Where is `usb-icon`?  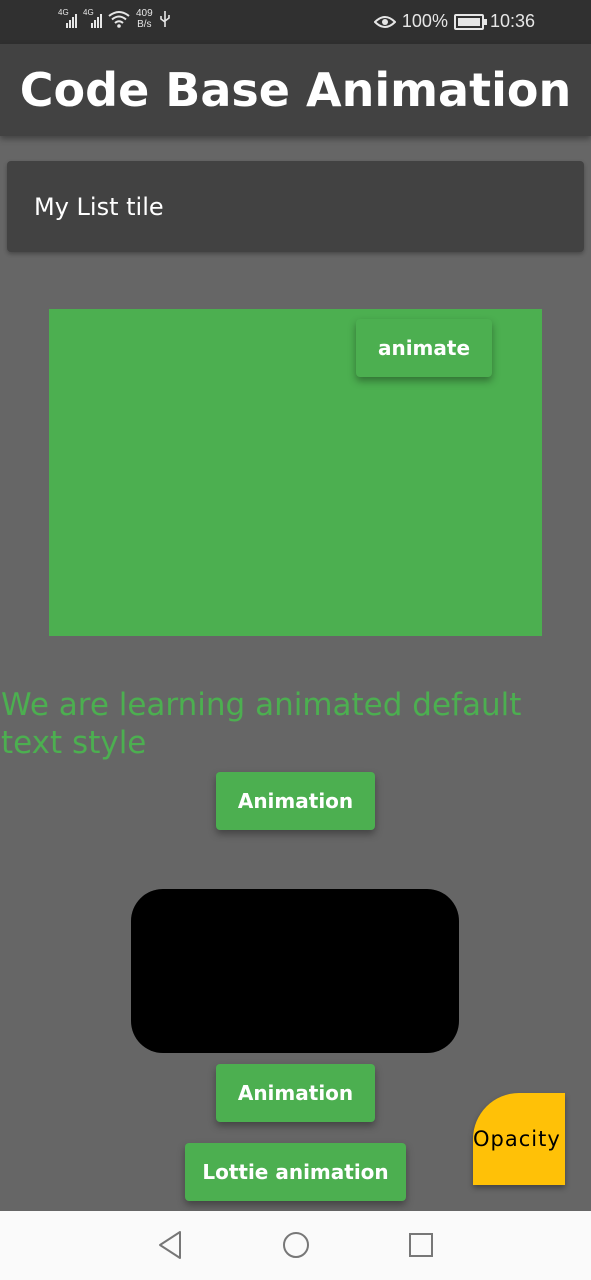
usb-icon is located at coordinates (164, 19).